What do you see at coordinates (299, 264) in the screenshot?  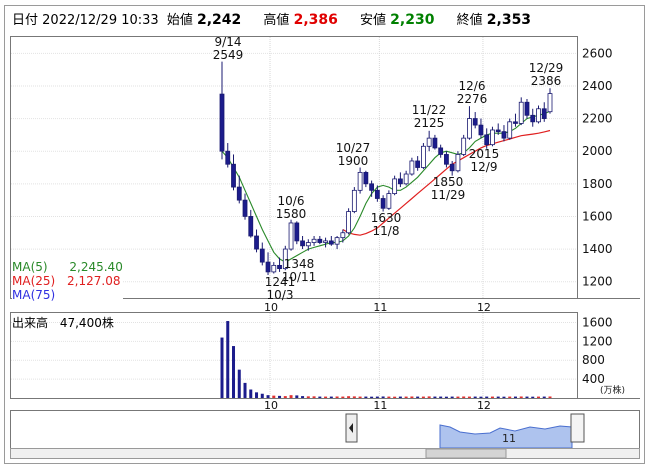 I see `annotation-line1: 1348` at bounding box center [299, 264].